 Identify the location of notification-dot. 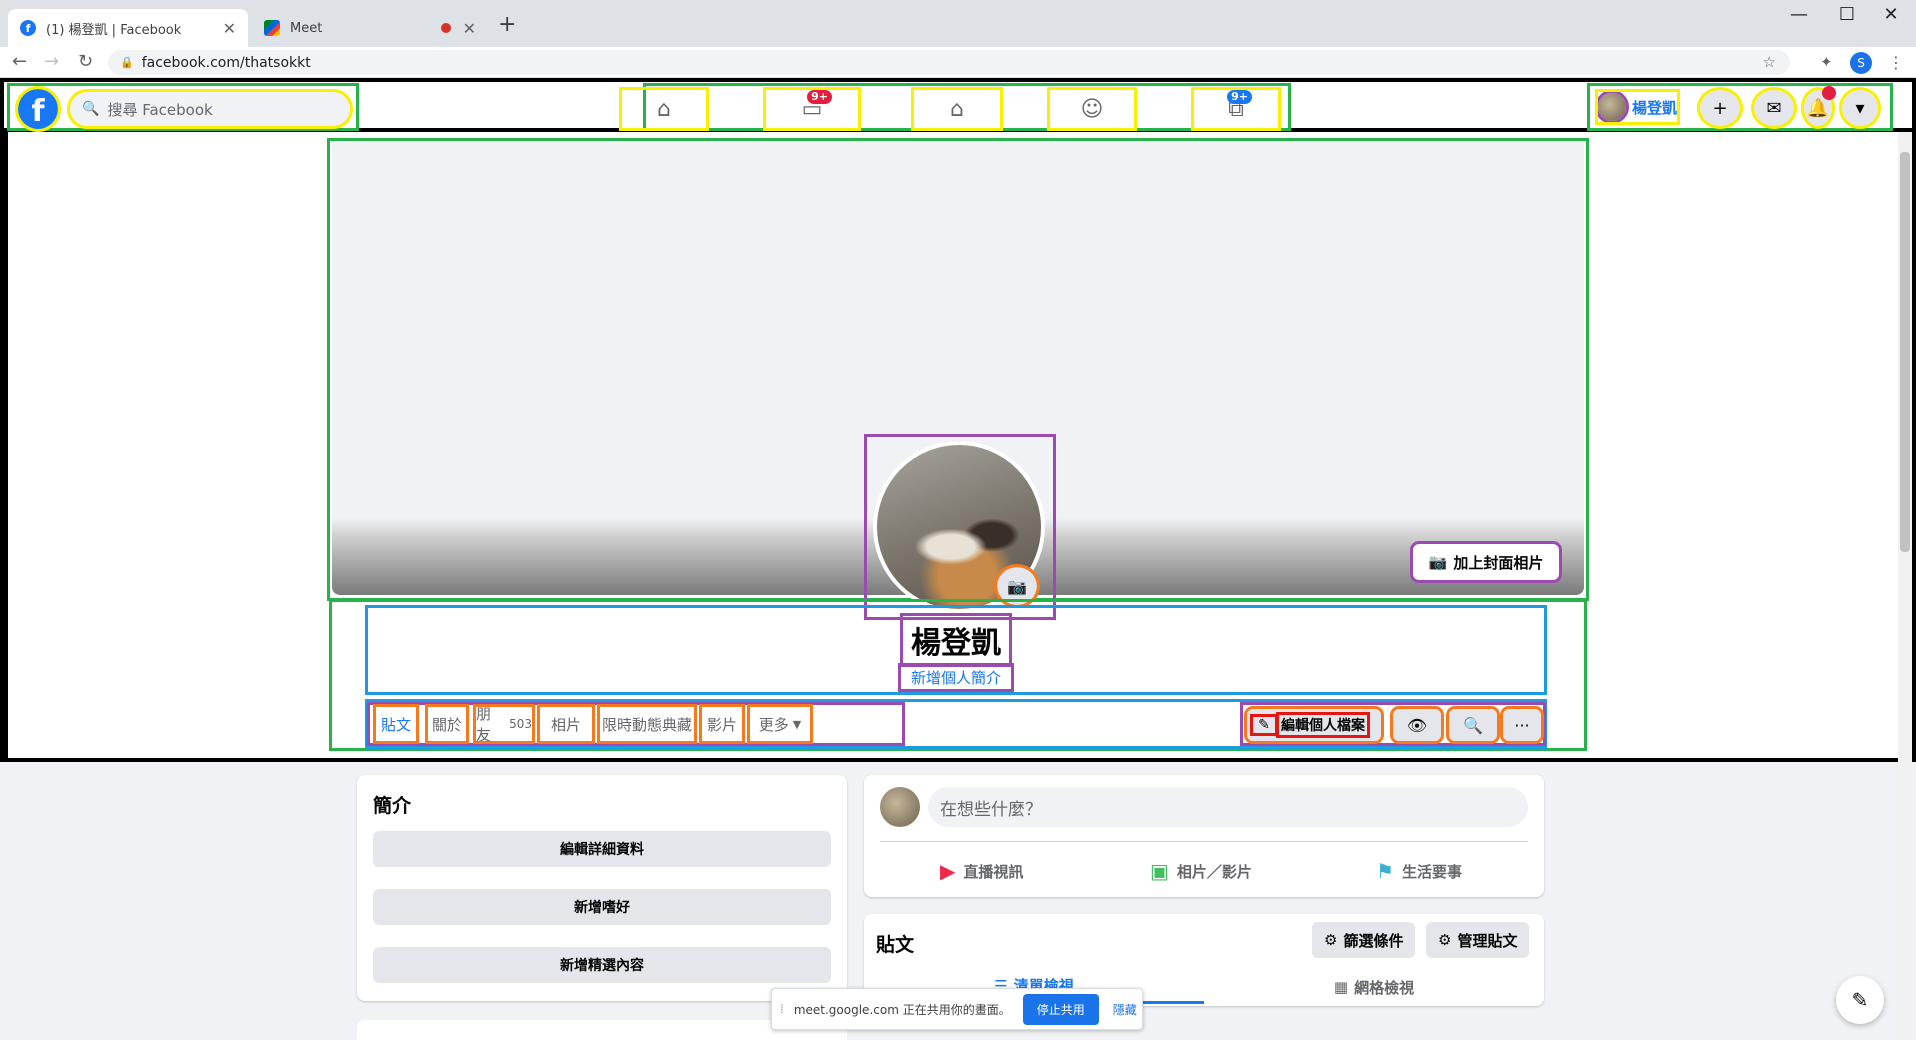
(1829, 93).